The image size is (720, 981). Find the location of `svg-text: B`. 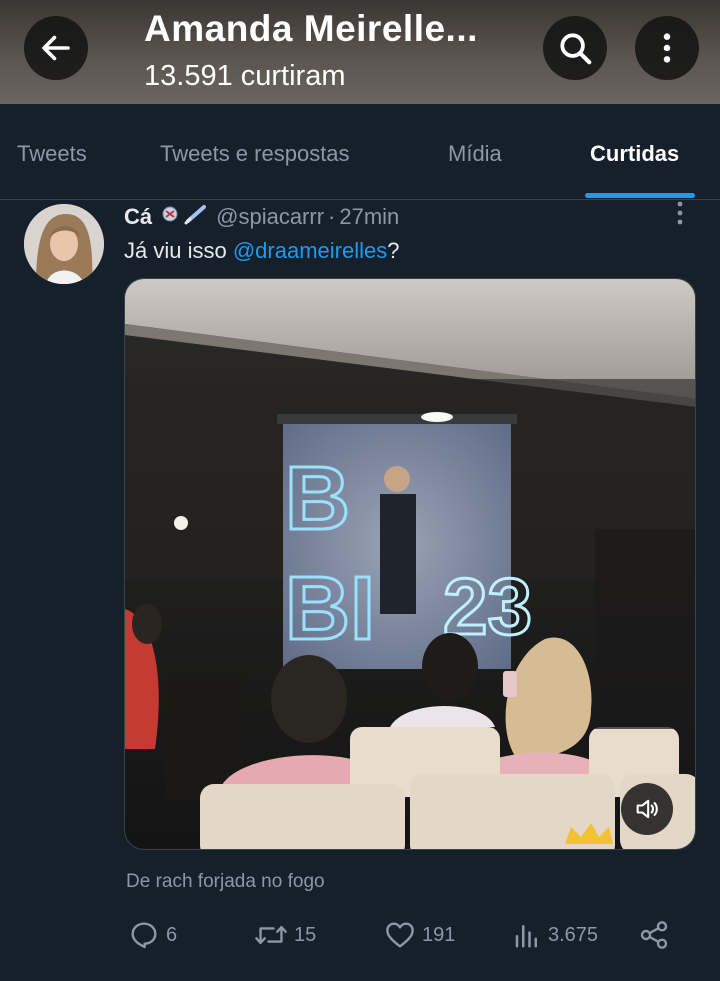

svg-text: B is located at coordinates (317, 499).